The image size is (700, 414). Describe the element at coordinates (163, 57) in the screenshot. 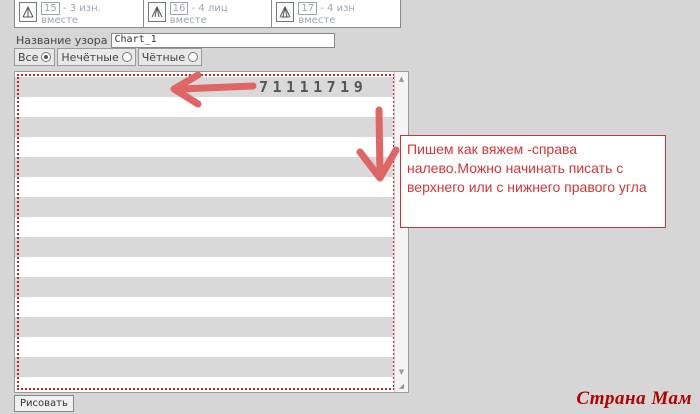

I see `filter-label: Чётные` at that location.